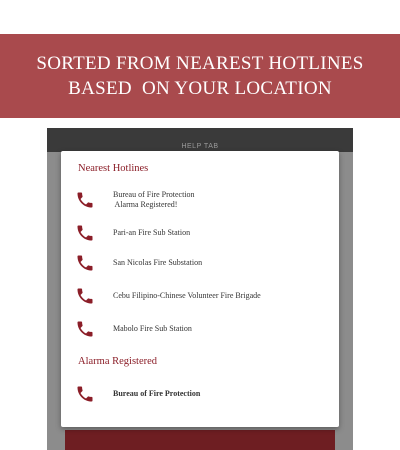 This screenshot has height=450, width=400. What do you see at coordinates (200, 440) in the screenshot?
I see `app-bottom-bar` at bounding box center [200, 440].